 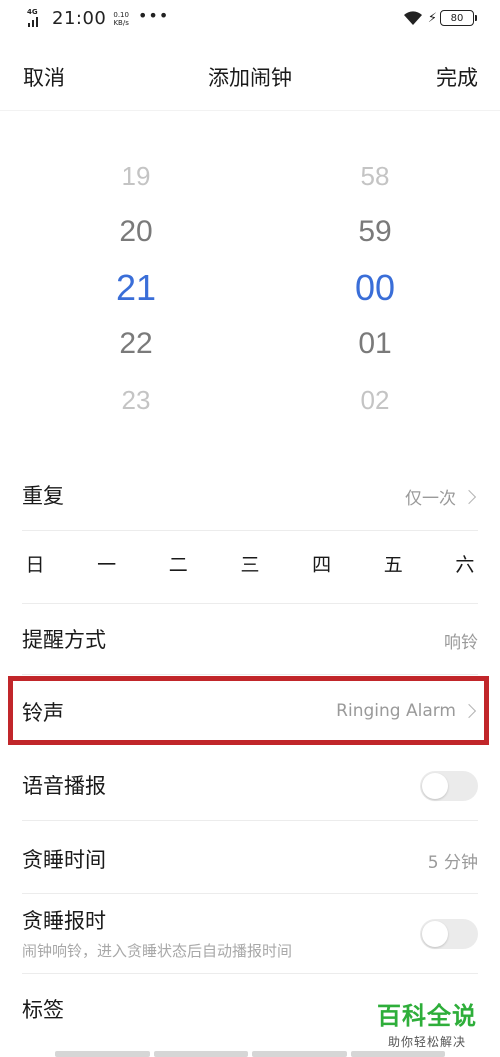 I want to click on minute-option: 02, so click(x=375, y=400).